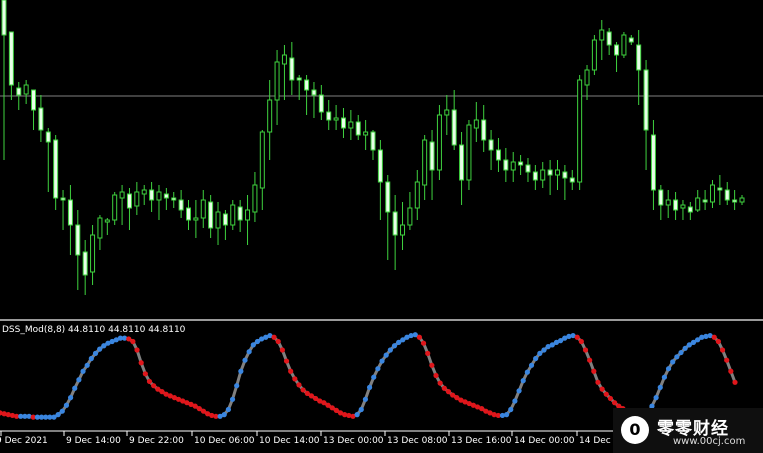  I want to click on time-tick-label: 13 Dec 16:00, so click(481, 441).